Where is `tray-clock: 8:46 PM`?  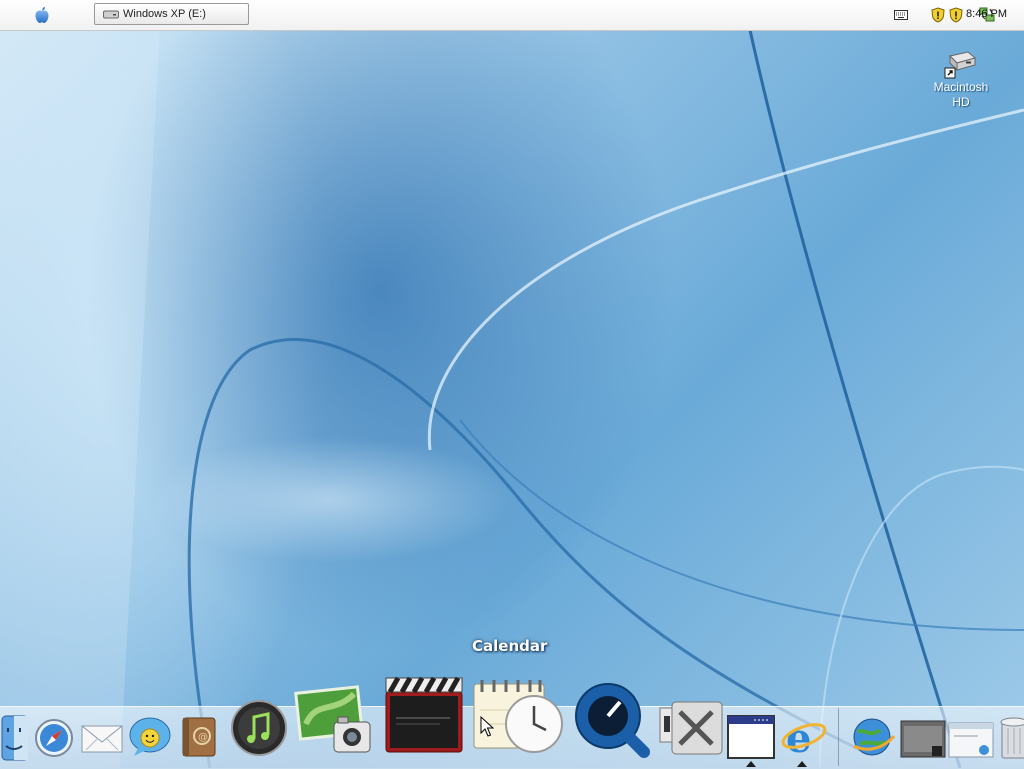
tray-clock: 8:46 PM is located at coordinates (986, 14).